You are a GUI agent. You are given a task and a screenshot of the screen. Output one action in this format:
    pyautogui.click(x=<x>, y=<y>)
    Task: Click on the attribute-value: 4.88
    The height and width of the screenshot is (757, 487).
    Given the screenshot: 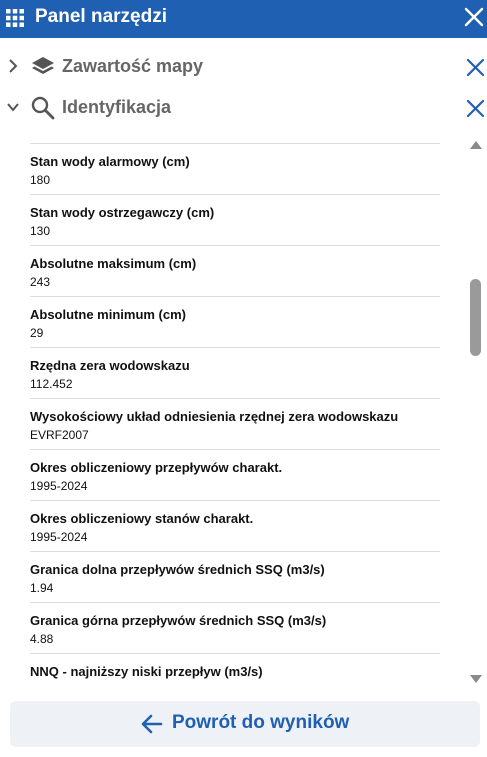 What is the action you would take?
    pyautogui.click(x=42, y=639)
    